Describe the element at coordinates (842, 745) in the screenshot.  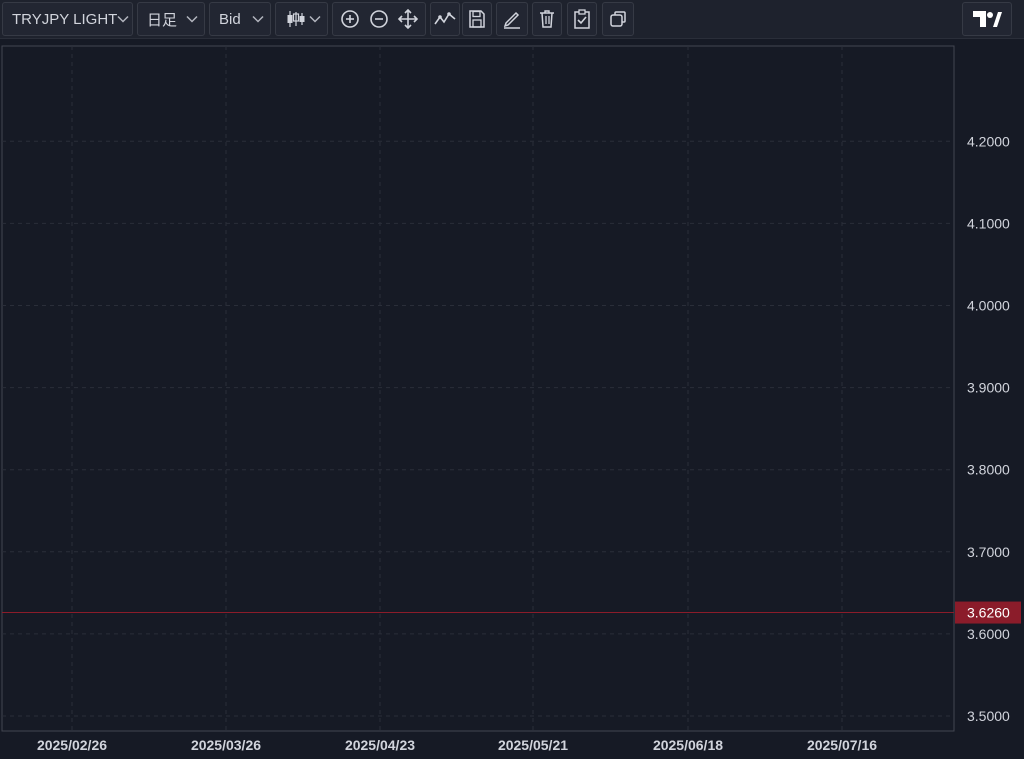
I see `x-tick-label: 2025/07/16` at that location.